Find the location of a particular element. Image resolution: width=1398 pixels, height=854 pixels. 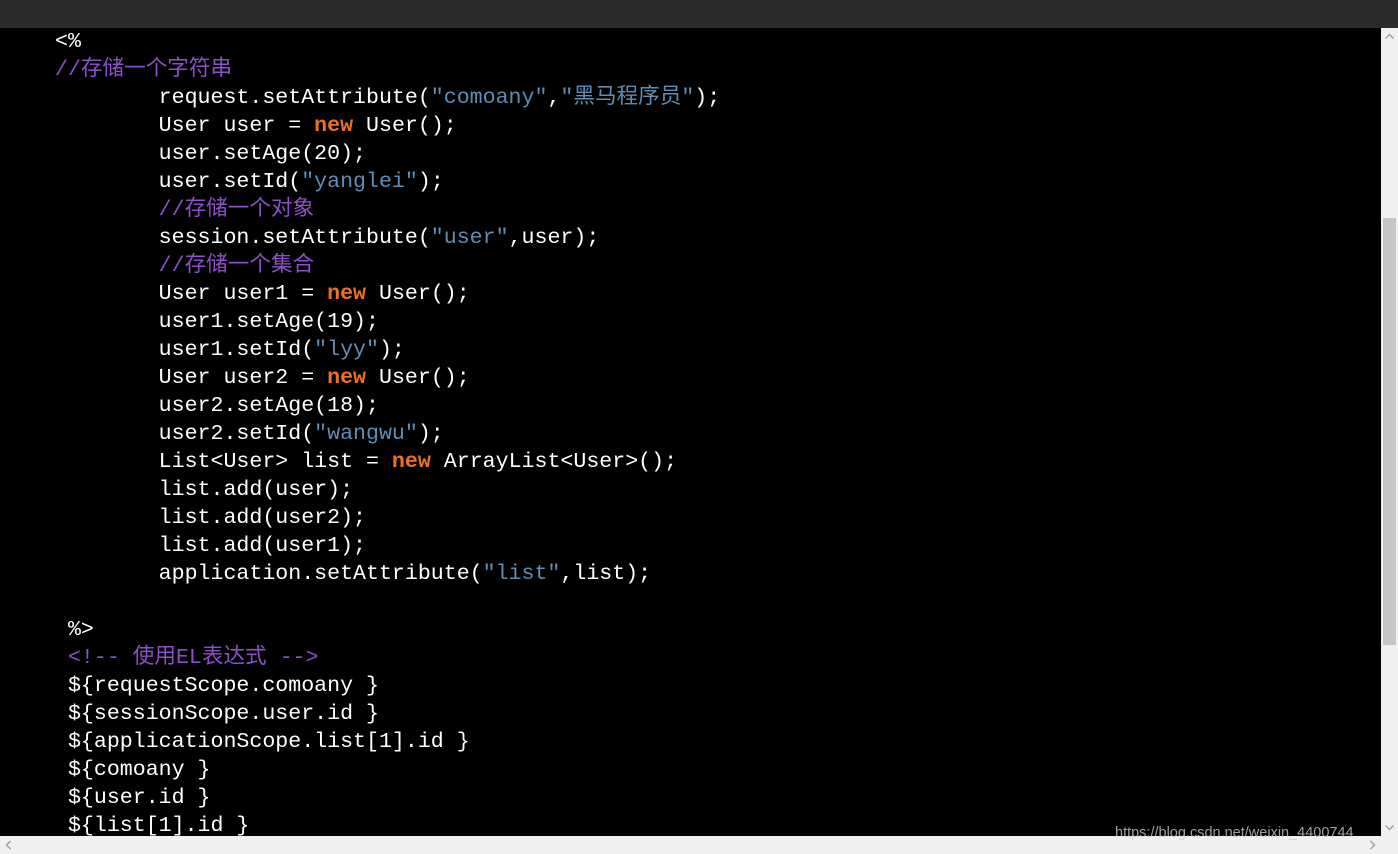

code-plain: ${applicationScope.list[1].id } is located at coordinates (262, 742).